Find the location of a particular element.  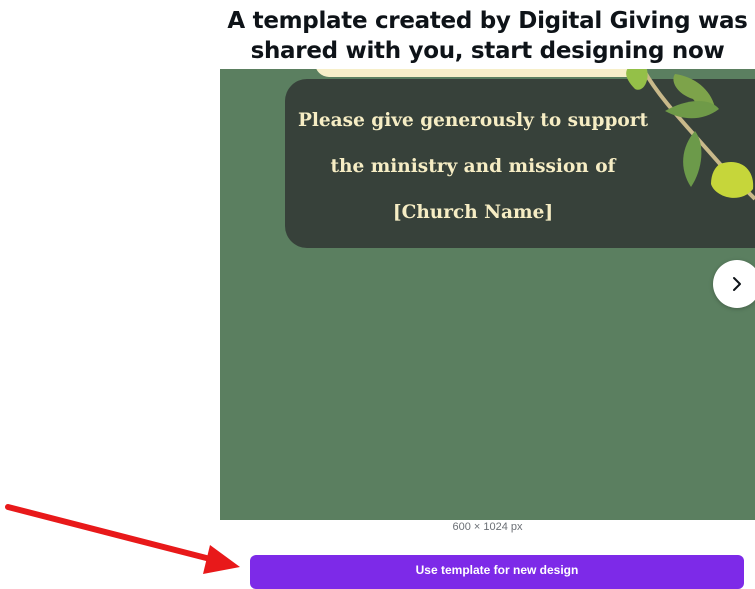

chevron-right-icon is located at coordinates (737, 284).